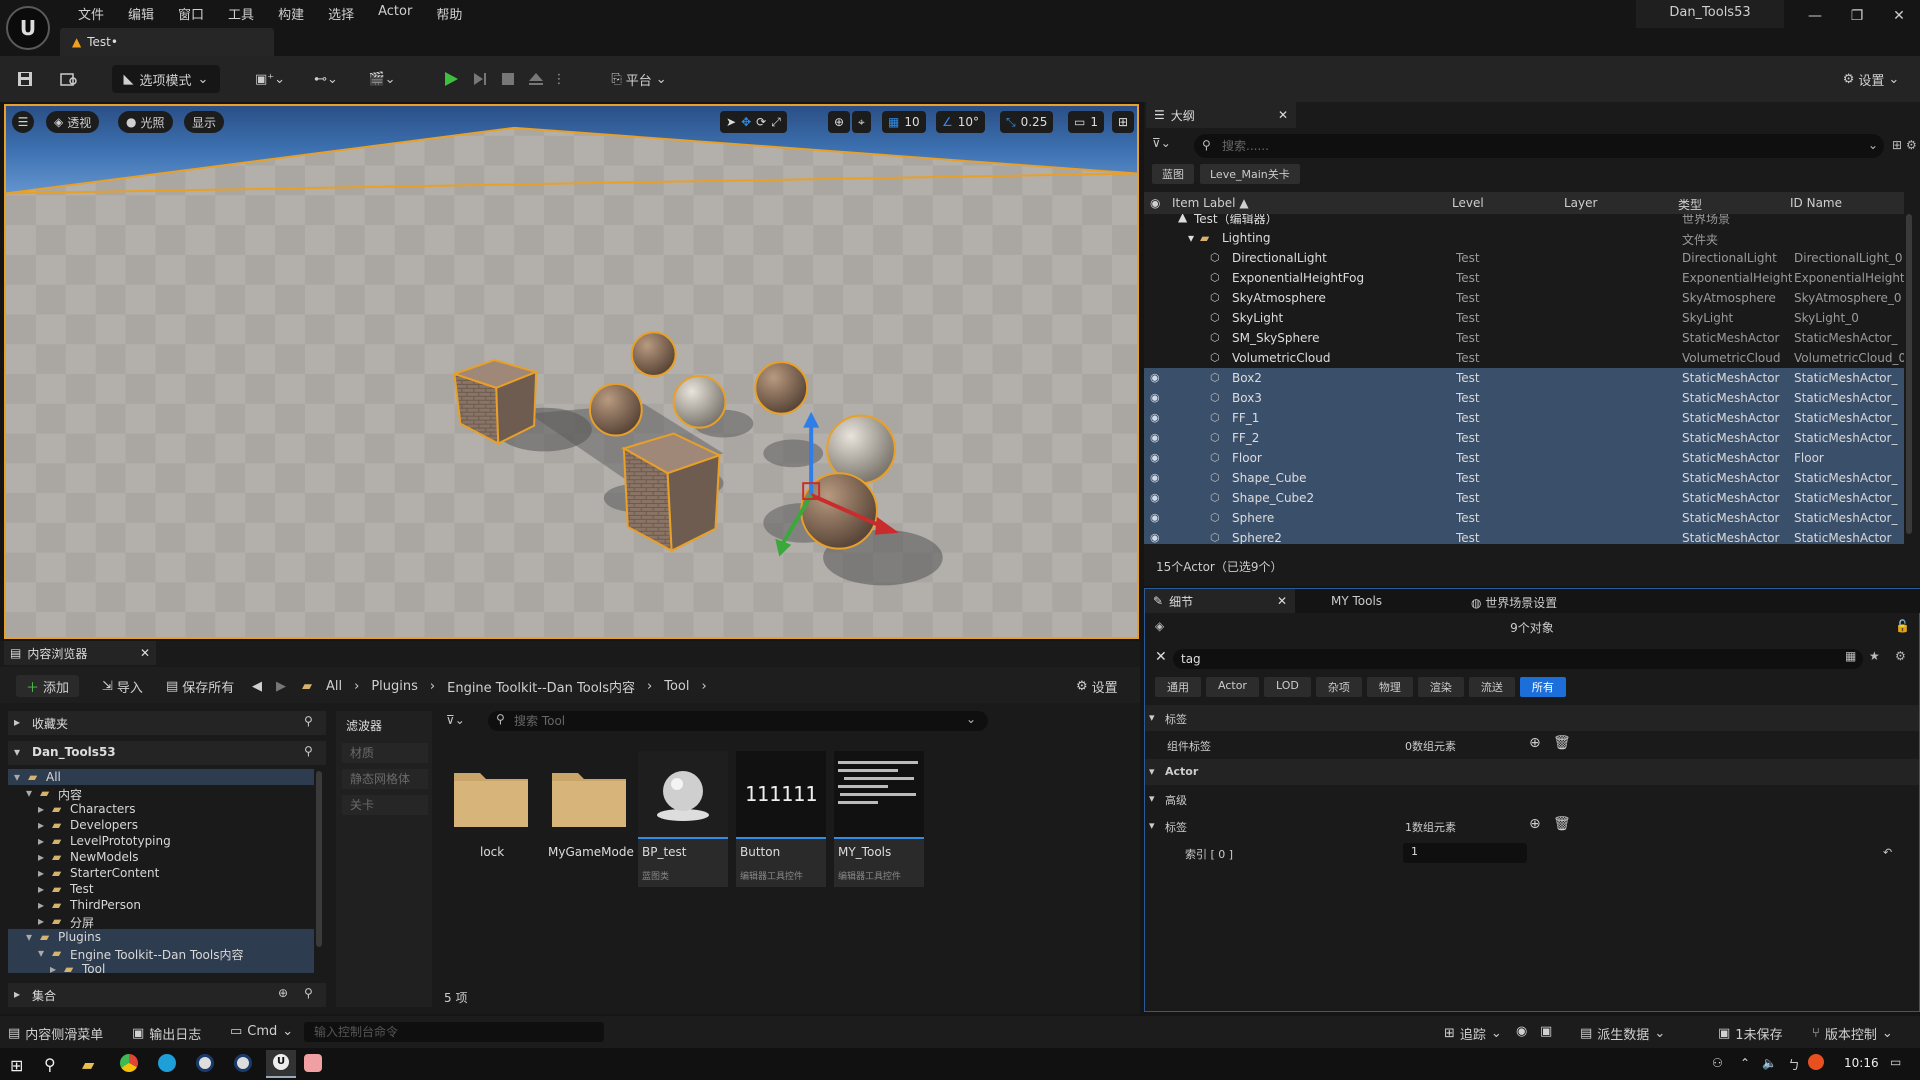 The height and width of the screenshot is (1080, 1920). Describe the element at coordinates (1871, 79) in the screenshot. I see `settings-menu: ⚙ 设置 ⌄` at that location.